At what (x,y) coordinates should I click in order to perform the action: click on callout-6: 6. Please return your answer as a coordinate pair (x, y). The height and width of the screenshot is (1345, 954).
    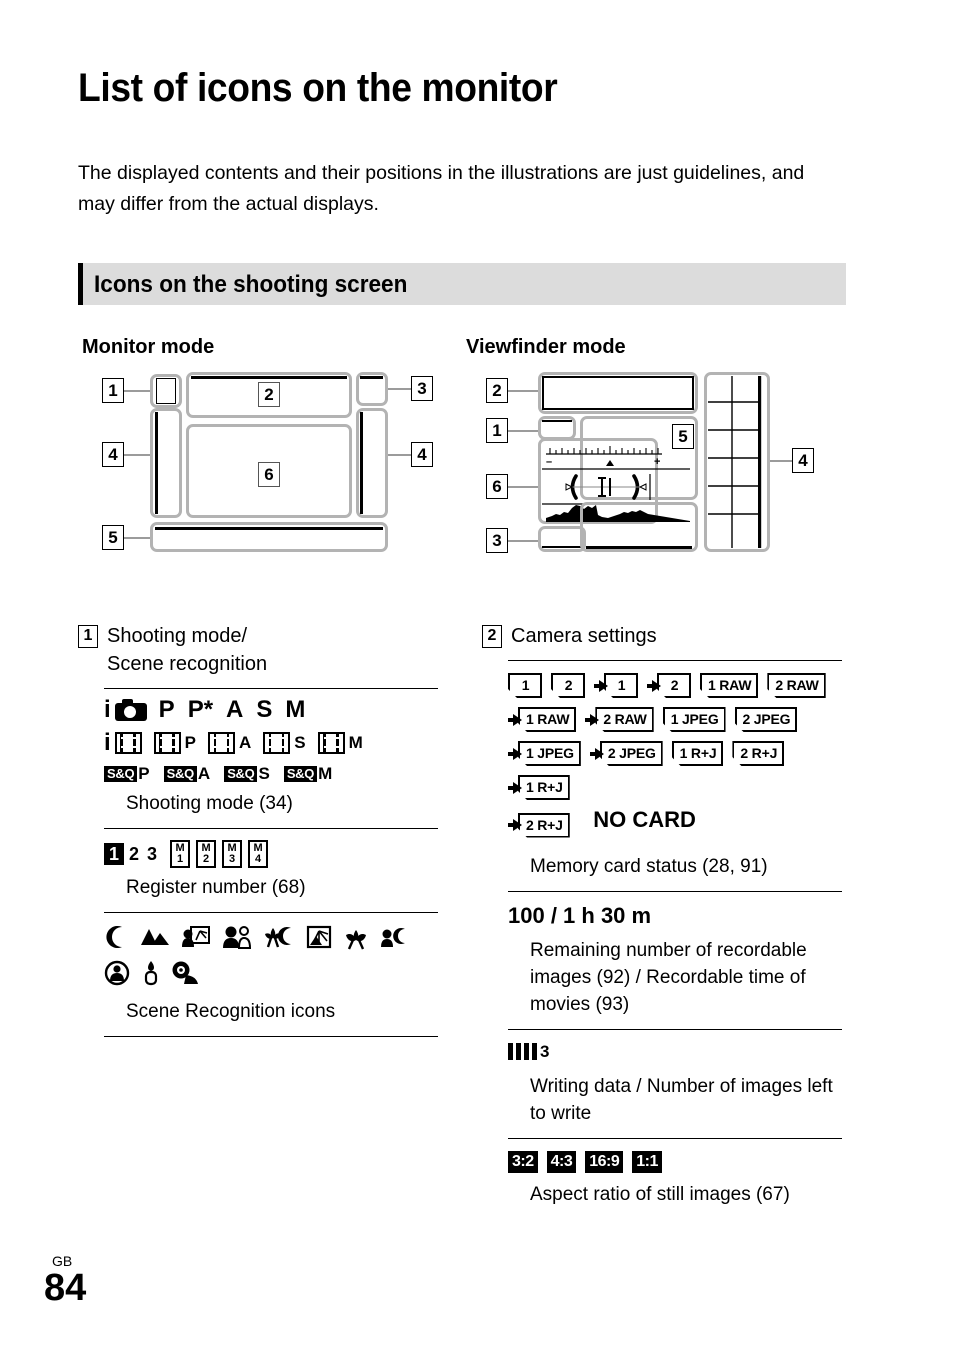
    Looking at the image, I should click on (269, 474).